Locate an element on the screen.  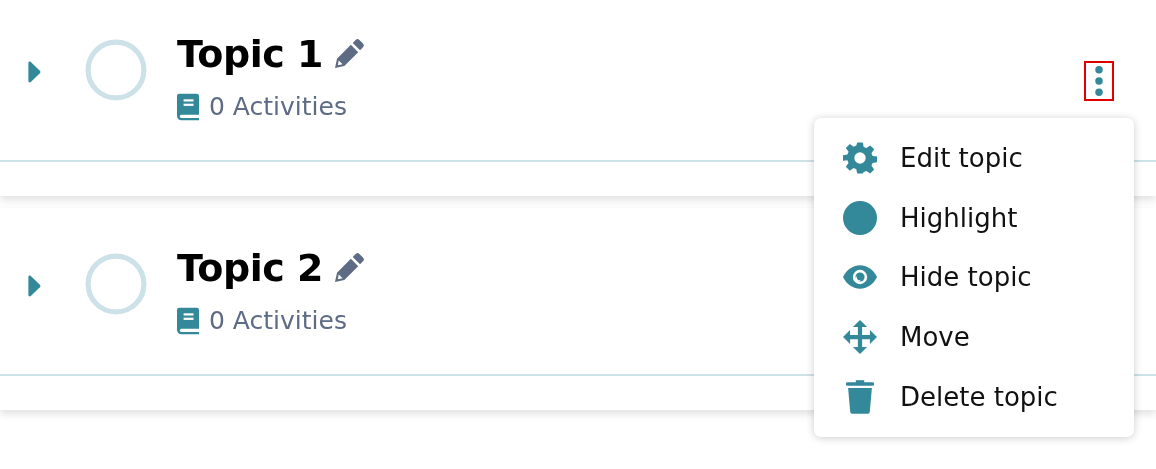
gear-icon is located at coordinates (860, 157).